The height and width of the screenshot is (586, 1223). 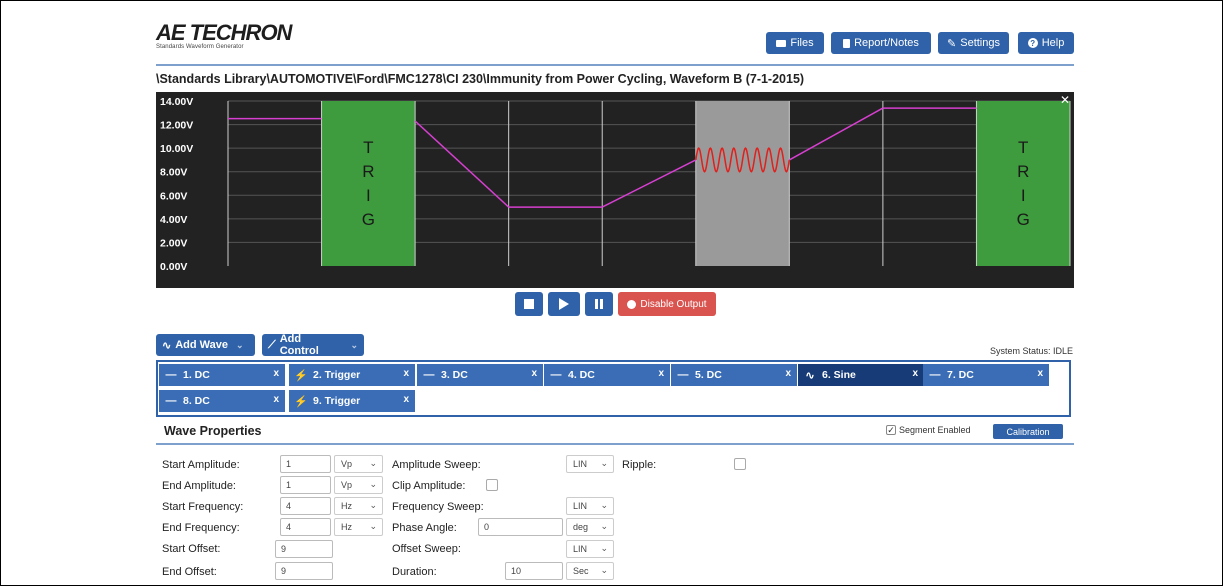 I want to click on start-offset-label: Start Offset:, so click(x=191, y=549).